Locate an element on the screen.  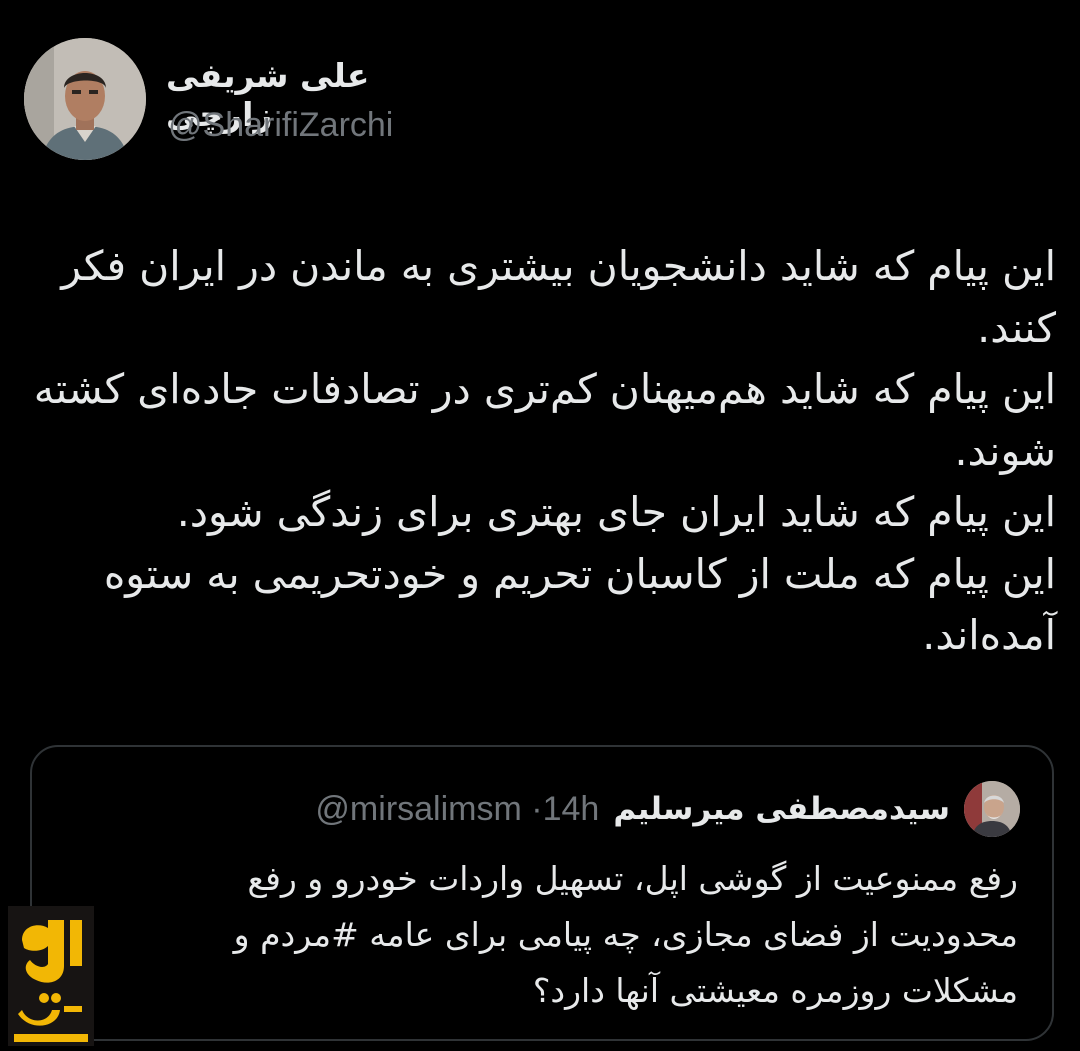
quoted-tweet-avatar is located at coordinates (992, 809).